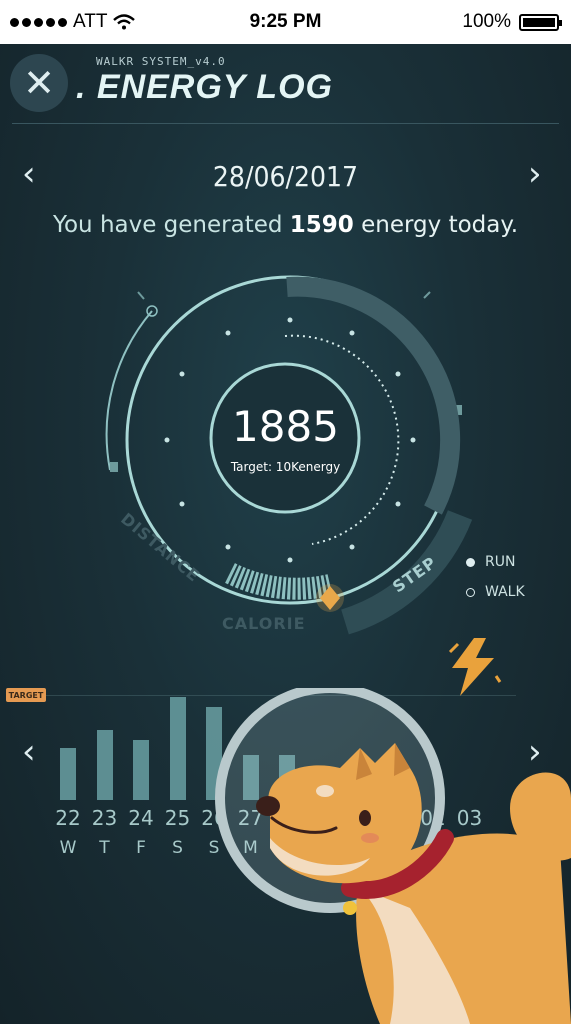  Describe the element at coordinates (285, 22) in the screenshot. I see `status-bar: ATT 9:25 PM 100%` at that location.